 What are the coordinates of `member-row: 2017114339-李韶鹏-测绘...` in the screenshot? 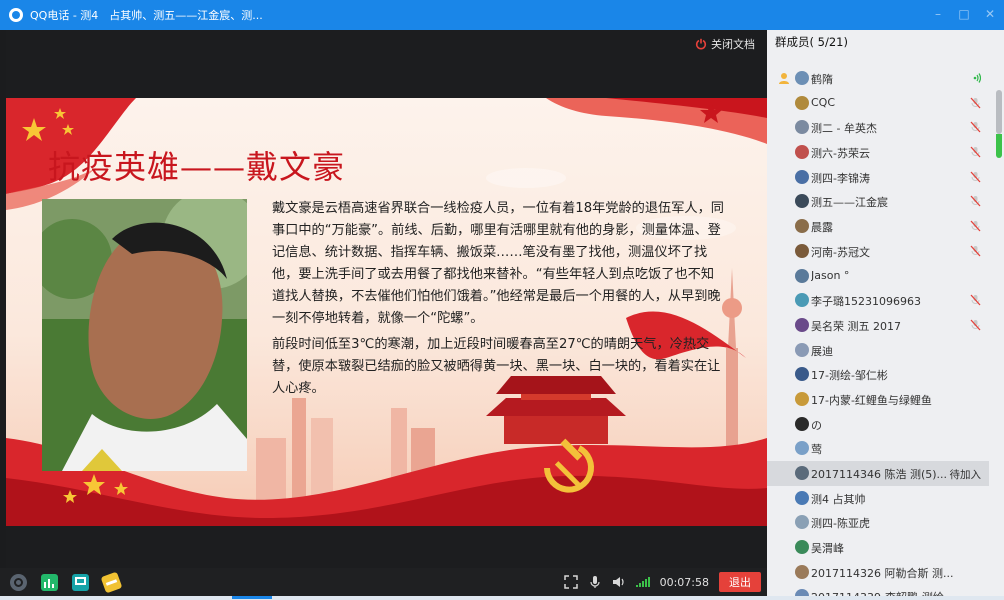 It's located at (878, 590).